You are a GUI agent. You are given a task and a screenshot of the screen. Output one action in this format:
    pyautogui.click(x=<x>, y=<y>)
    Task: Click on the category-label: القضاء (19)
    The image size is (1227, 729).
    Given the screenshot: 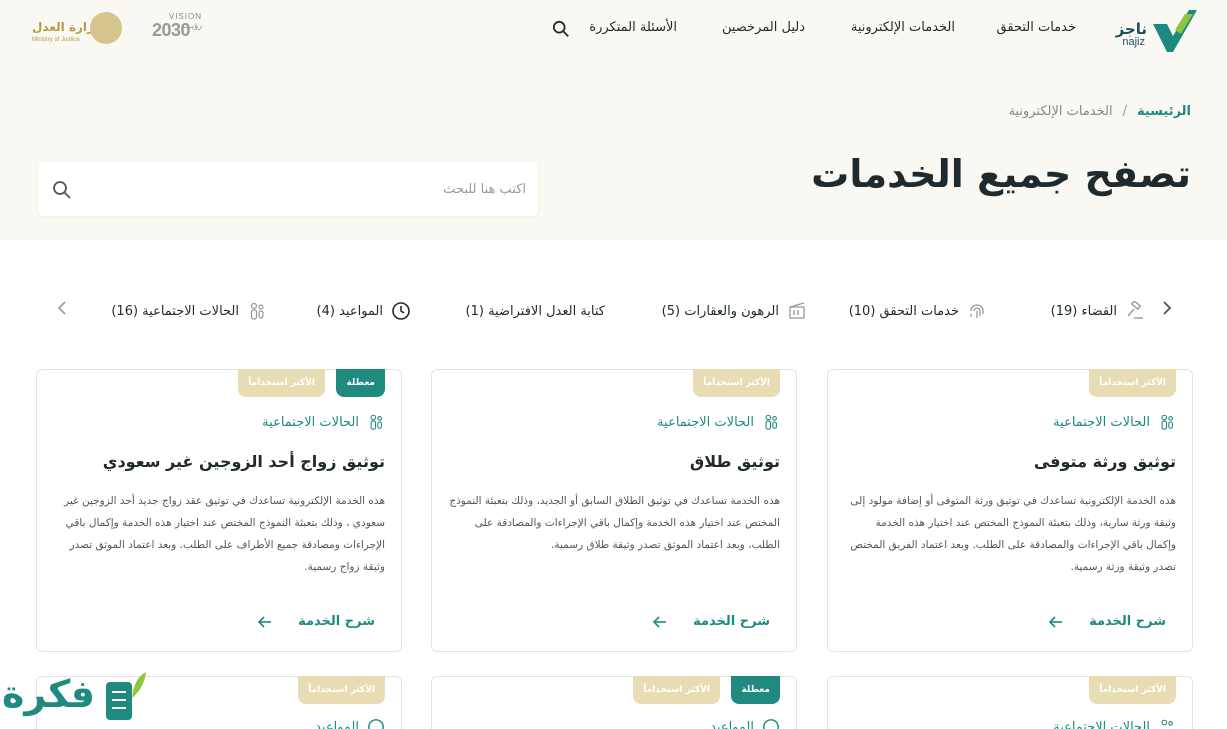 What is the action you would take?
    pyautogui.click(x=1083, y=311)
    